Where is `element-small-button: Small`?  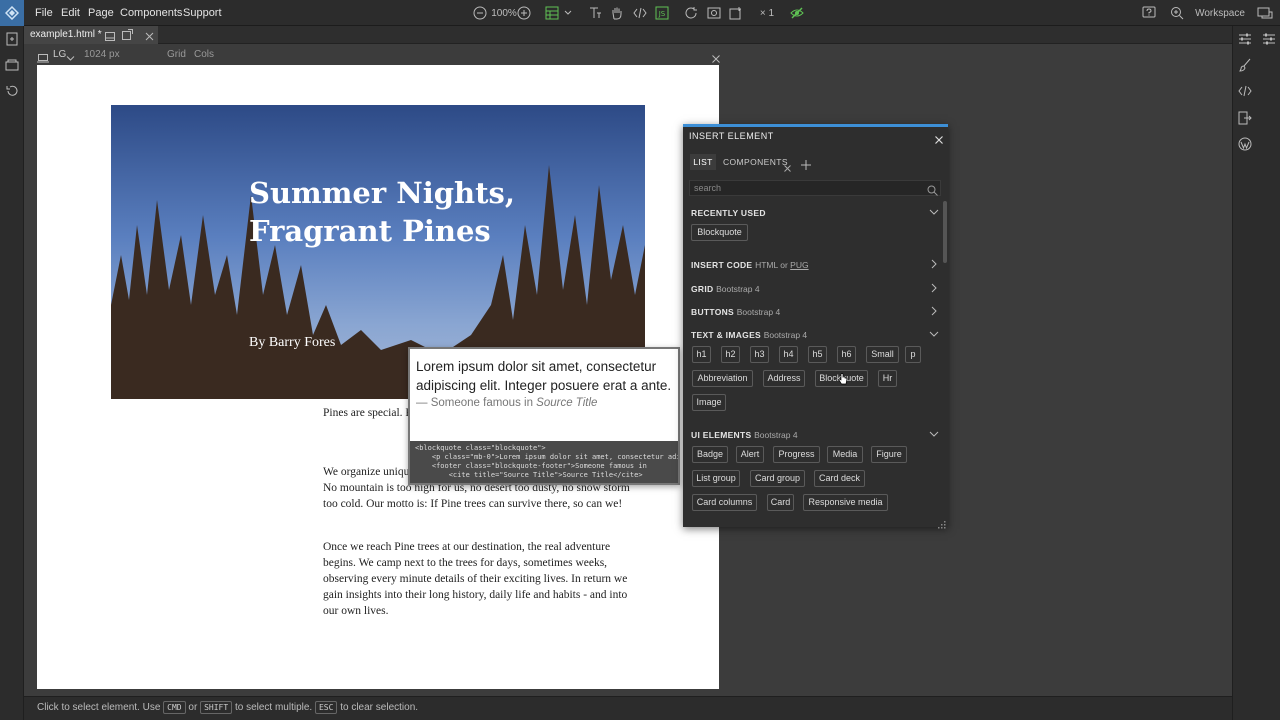 element-small-button: Small is located at coordinates (882, 354).